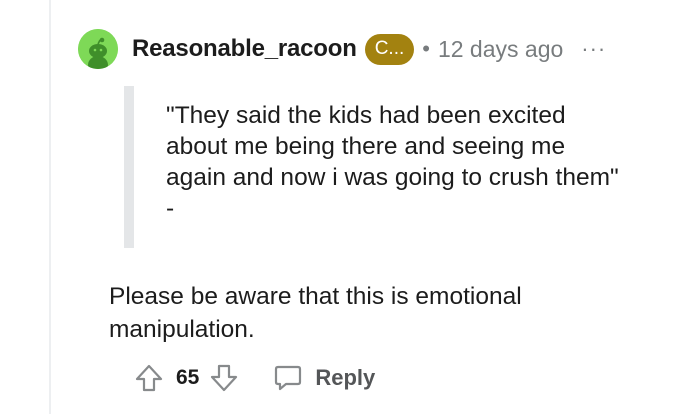  I want to click on more-options-icon: ···, so click(593, 49).